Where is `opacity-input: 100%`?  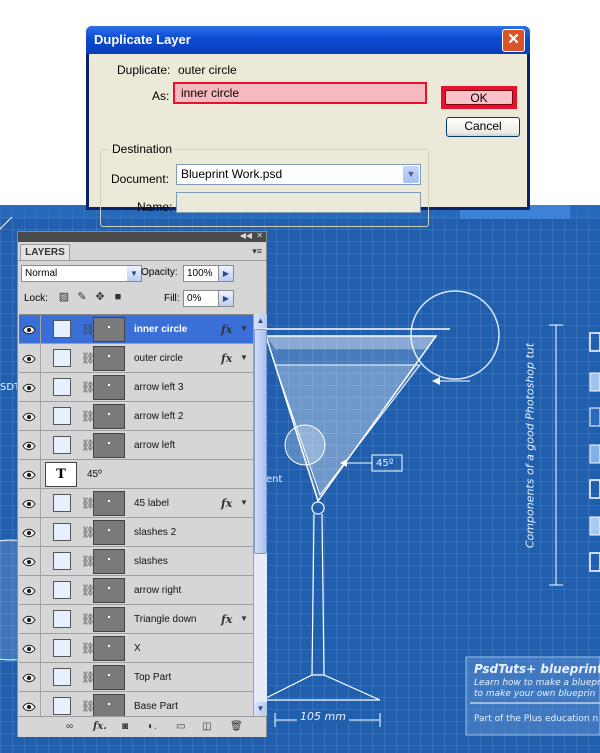
opacity-input: 100% is located at coordinates (201, 273).